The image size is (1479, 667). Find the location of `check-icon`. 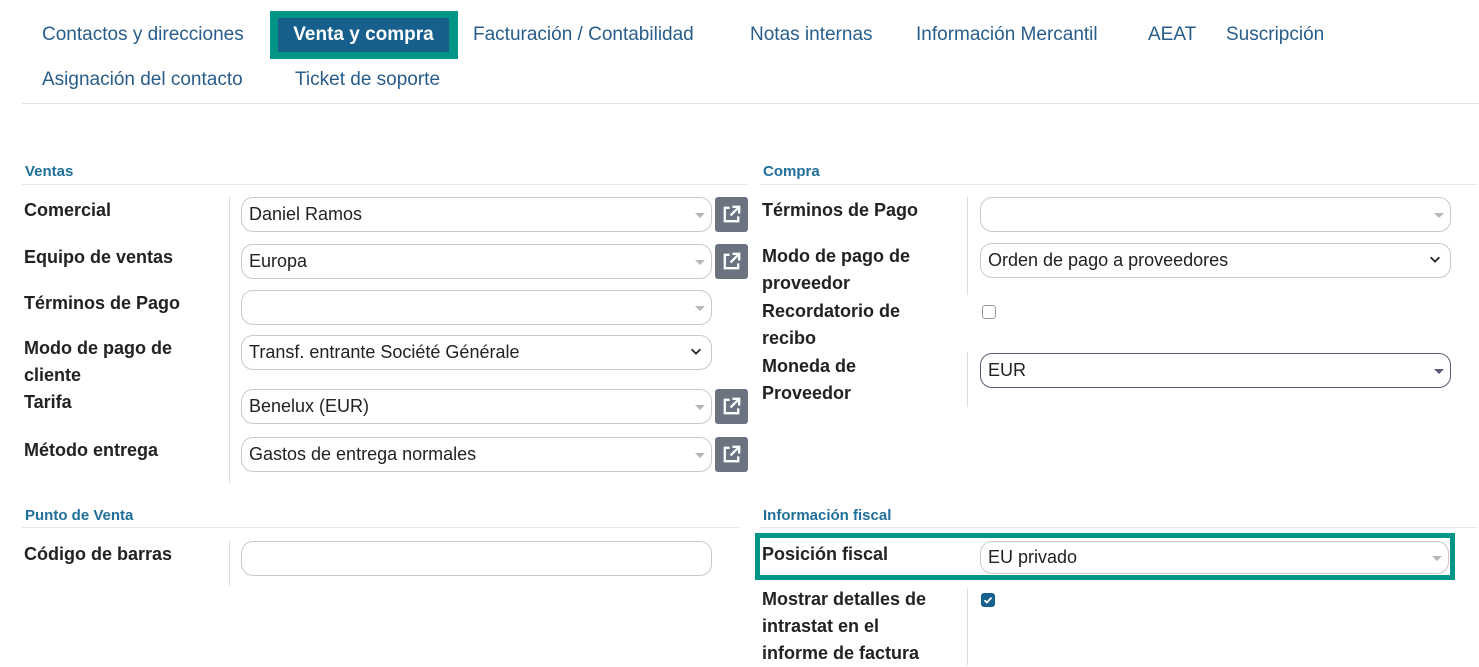

check-icon is located at coordinates (988, 600).